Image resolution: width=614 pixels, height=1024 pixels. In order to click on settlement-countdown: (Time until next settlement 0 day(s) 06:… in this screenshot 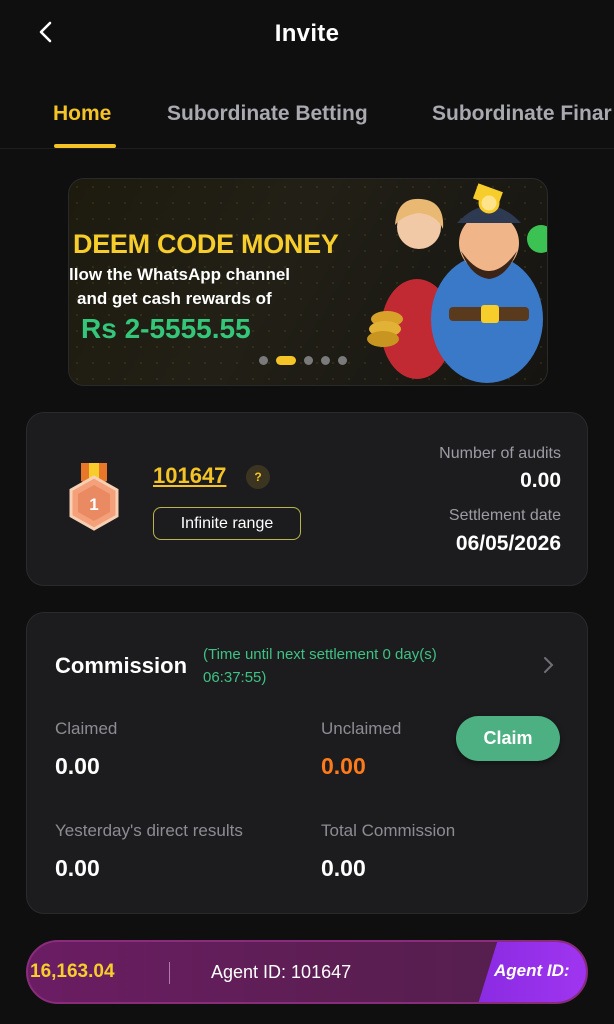, I will do `click(320, 666)`.